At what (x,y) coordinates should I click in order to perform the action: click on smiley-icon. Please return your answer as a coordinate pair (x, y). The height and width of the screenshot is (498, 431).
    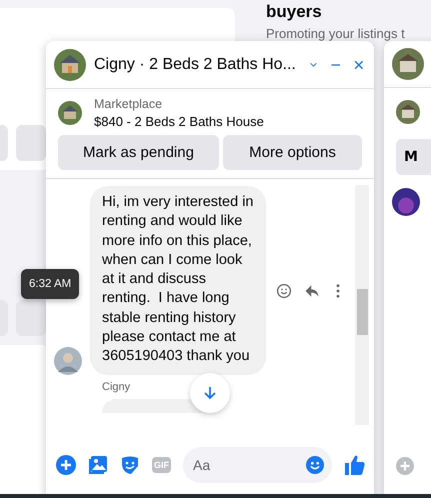
    Looking at the image, I should click on (284, 291).